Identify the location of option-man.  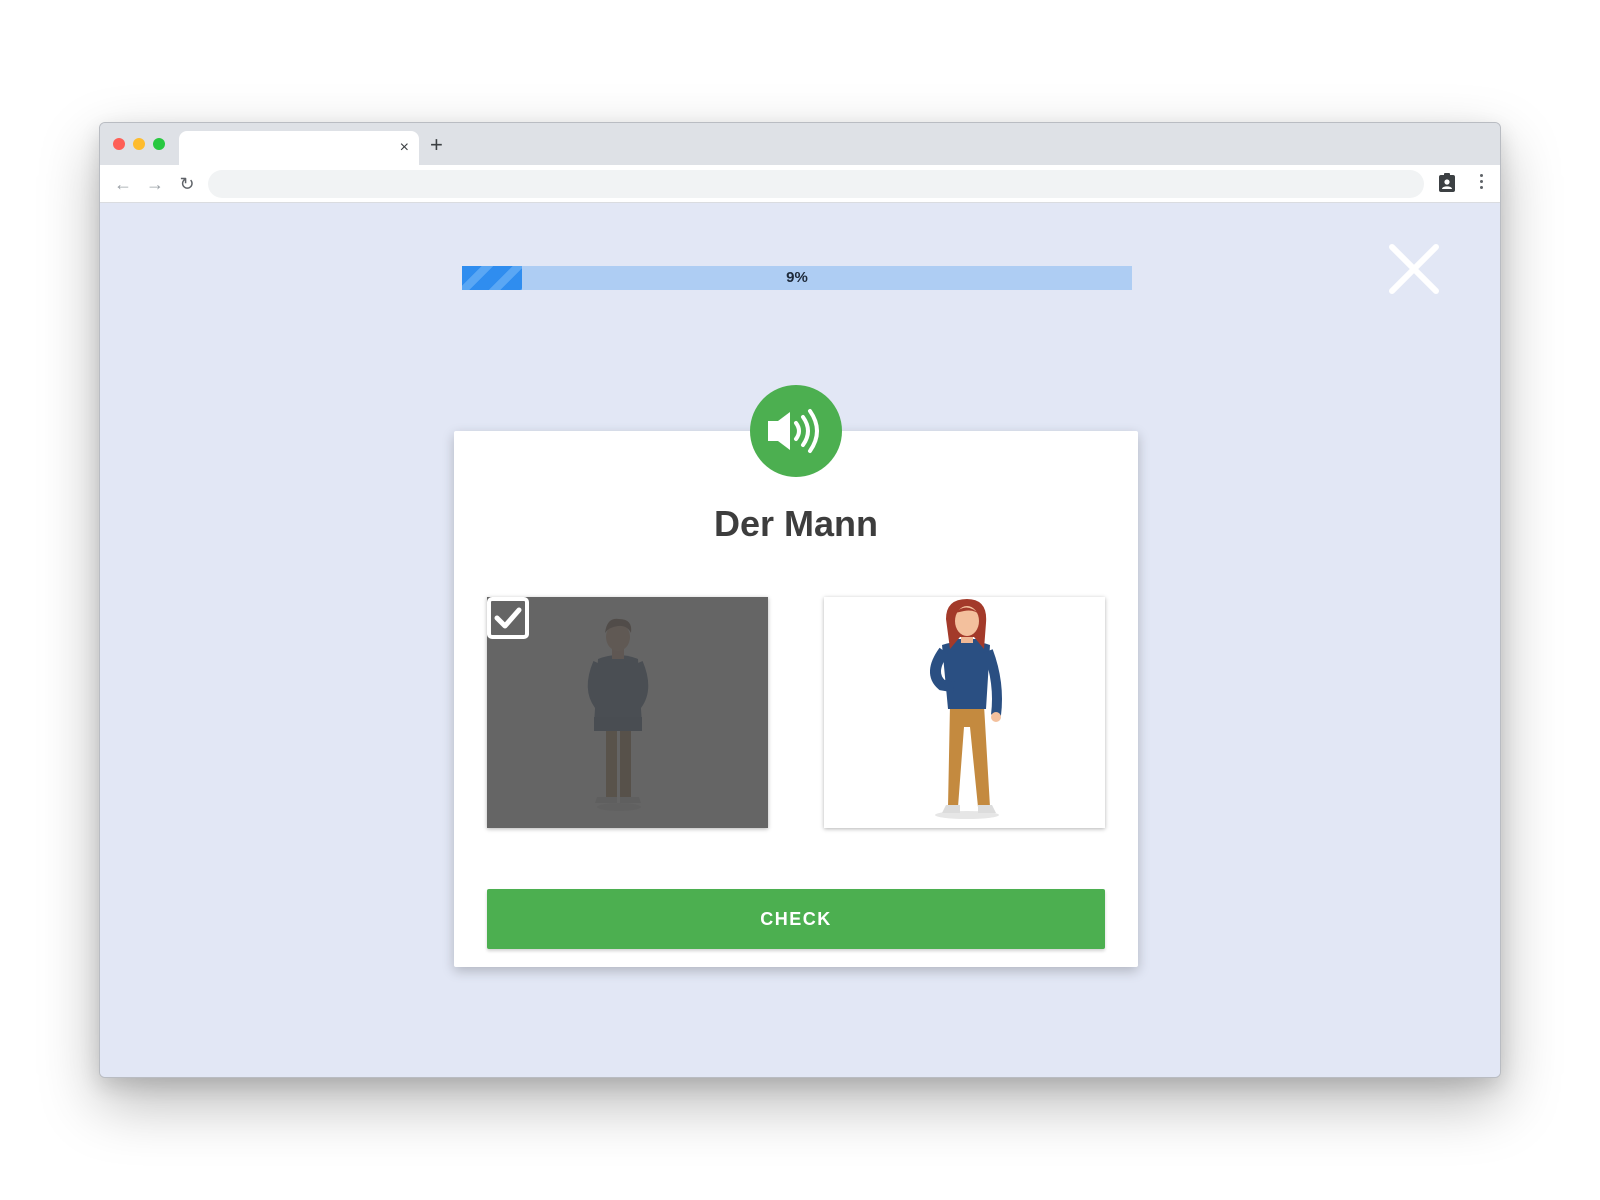
(627, 712).